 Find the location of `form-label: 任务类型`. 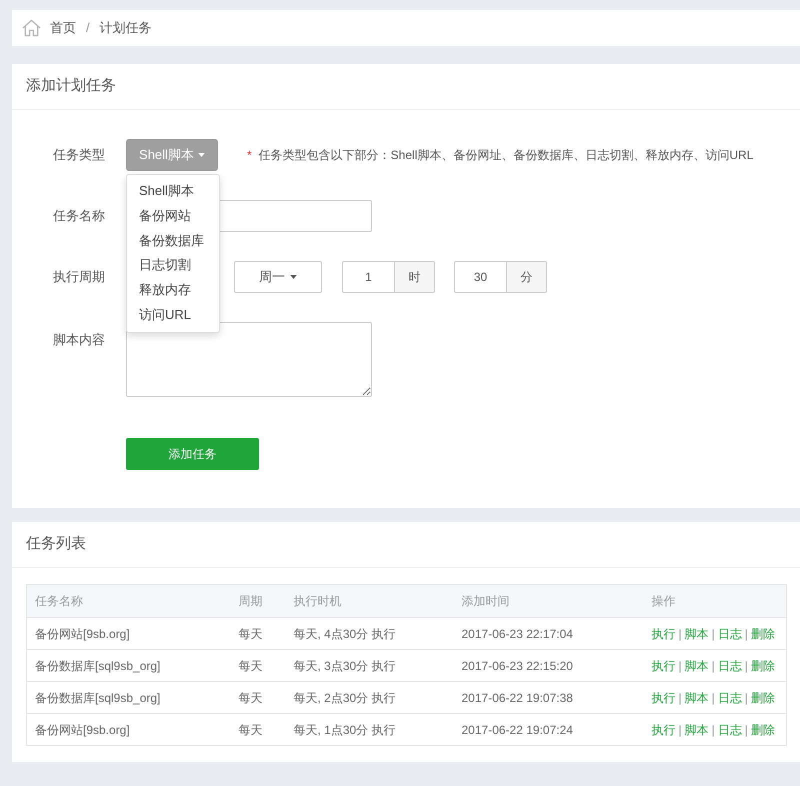

form-label: 任务类型 is located at coordinates (79, 154).